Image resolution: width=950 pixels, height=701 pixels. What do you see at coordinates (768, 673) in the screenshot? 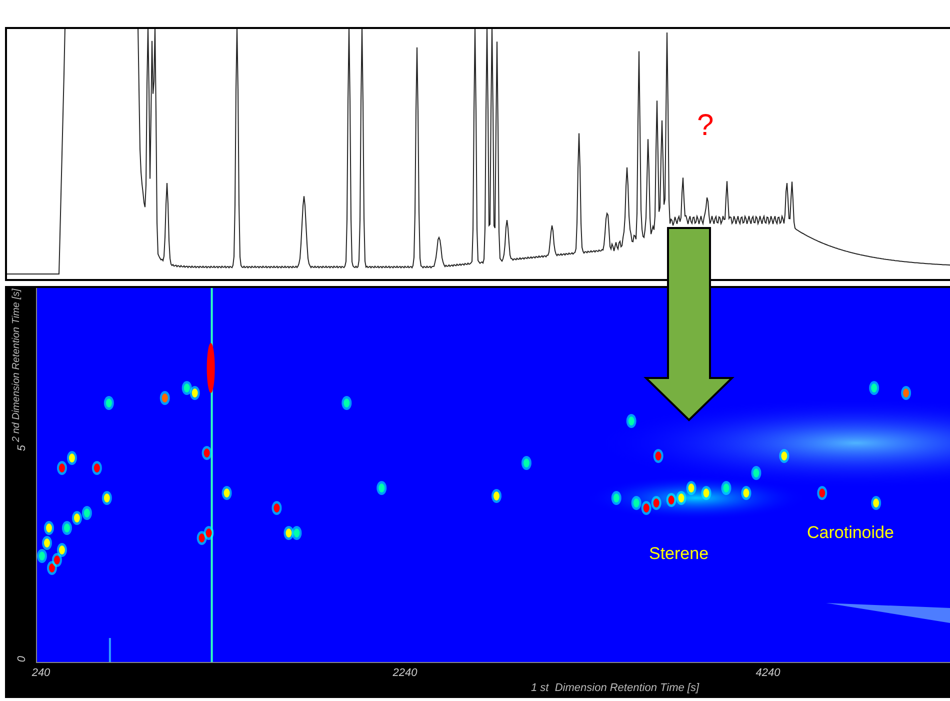
I see `x-tick-label: 4240` at bounding box center [768, 673].